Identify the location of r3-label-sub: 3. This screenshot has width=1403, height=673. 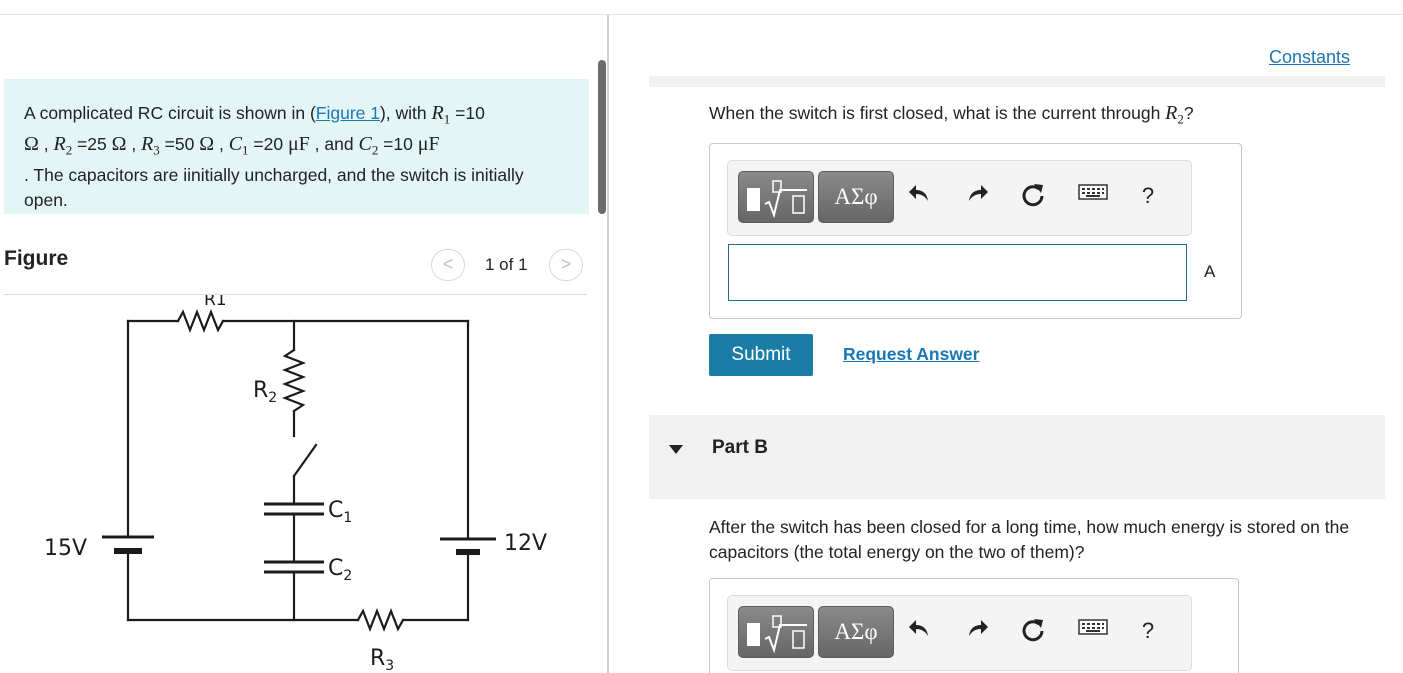
(389, 665).